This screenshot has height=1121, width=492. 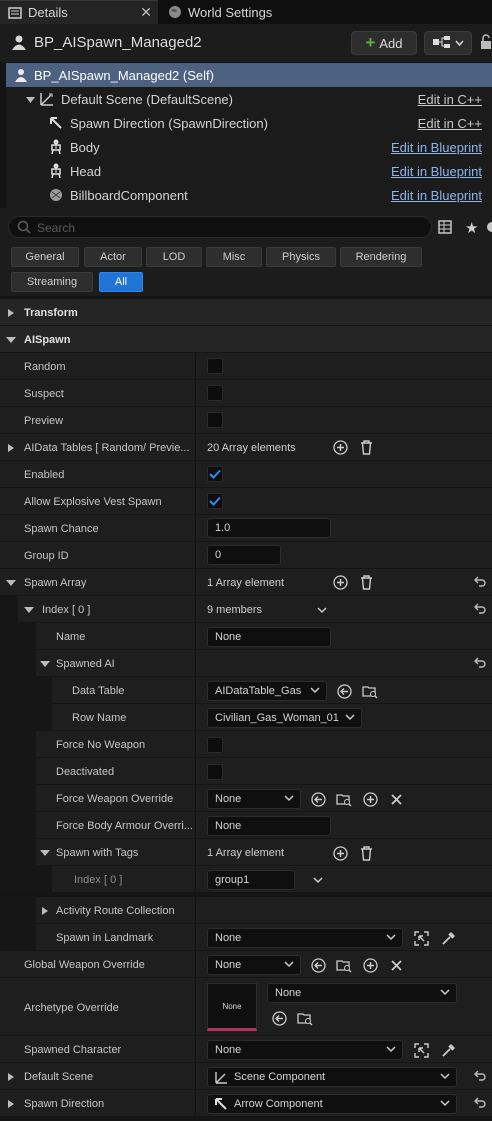 I want to click on row-name-dropdown: Civilian_Gas_Woman_01, so click(x=284, y=718).